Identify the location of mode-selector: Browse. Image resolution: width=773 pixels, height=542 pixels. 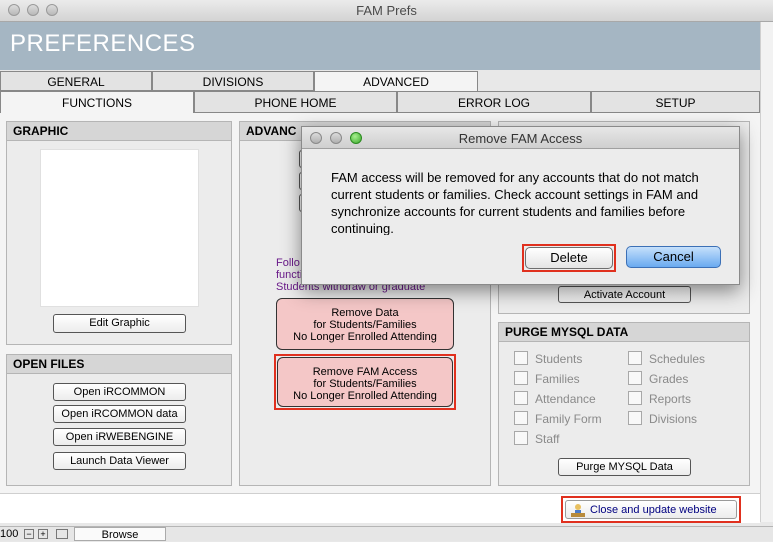
(120, 534).